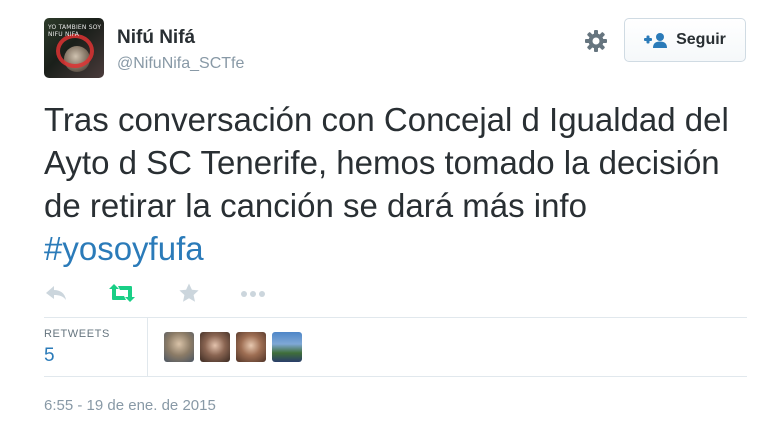 Image resolution: width=770 pixels, height=445 pixels. What do you see at coordinates (656, 40) in the screenshot?
I see `add-user-icon` at bounding box center [656, 40].